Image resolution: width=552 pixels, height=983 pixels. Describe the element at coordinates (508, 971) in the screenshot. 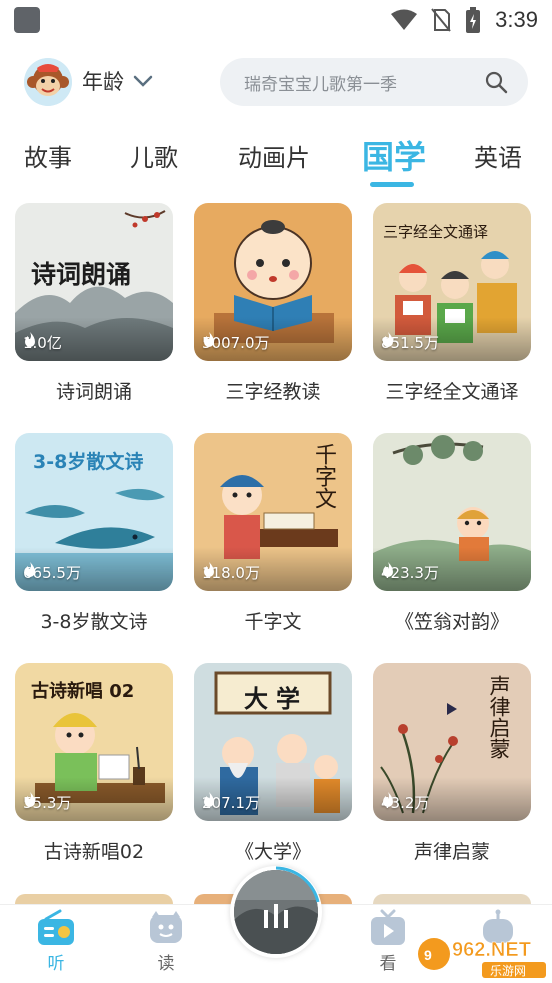

I see `svg-text: 乐游网` at that location.